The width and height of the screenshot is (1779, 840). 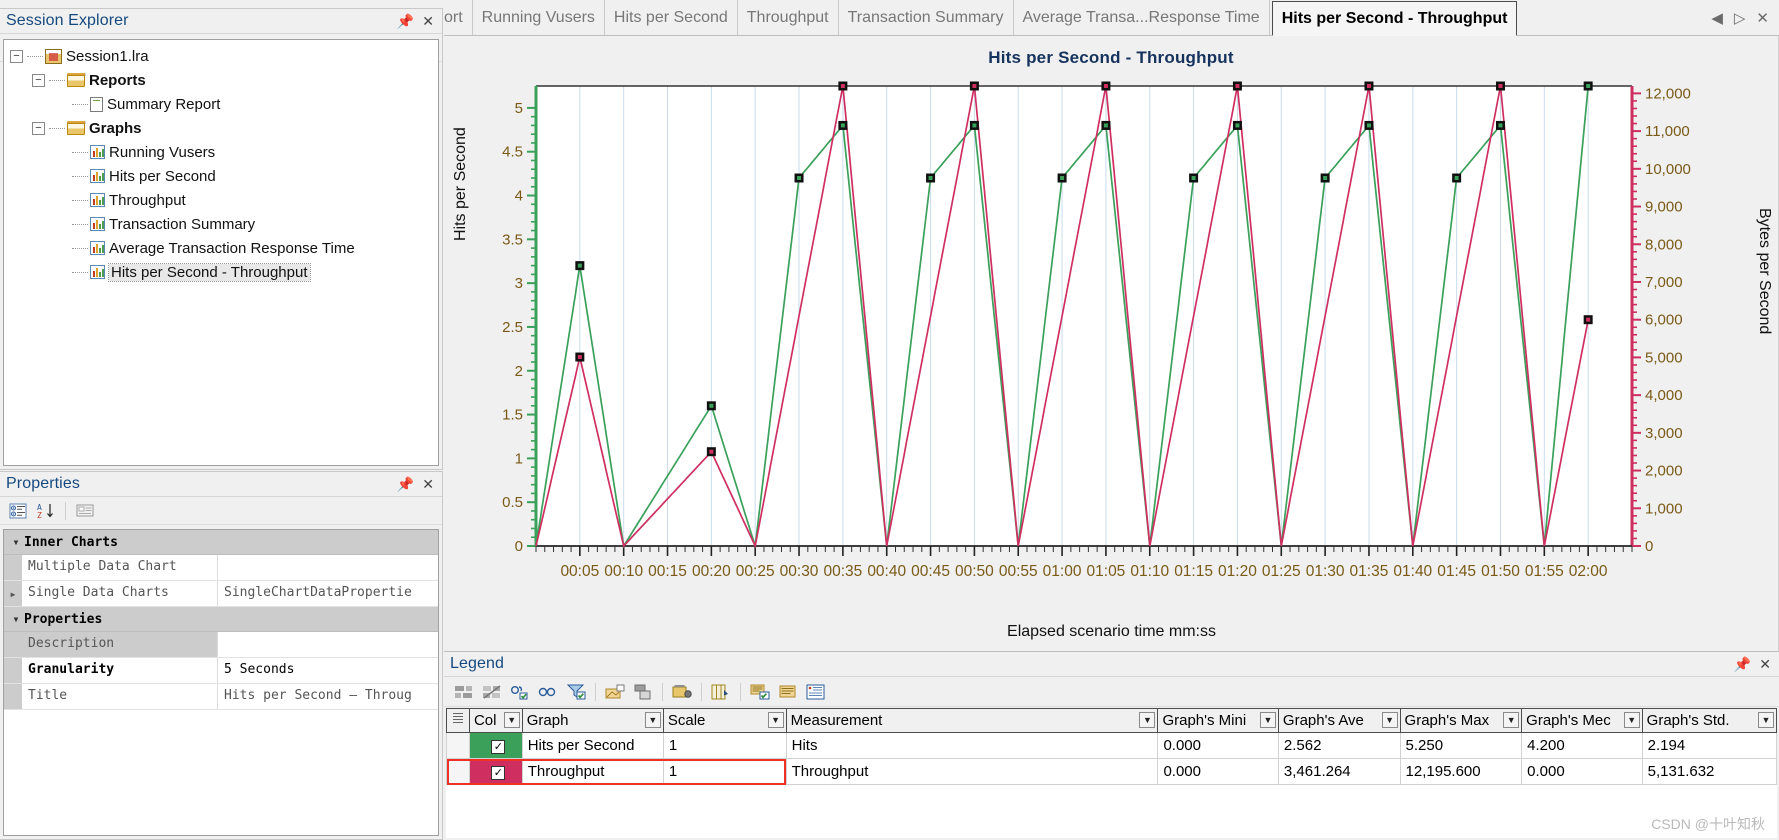 I want to click on tab-throughput: Throughput, so click(x=788, y=17).